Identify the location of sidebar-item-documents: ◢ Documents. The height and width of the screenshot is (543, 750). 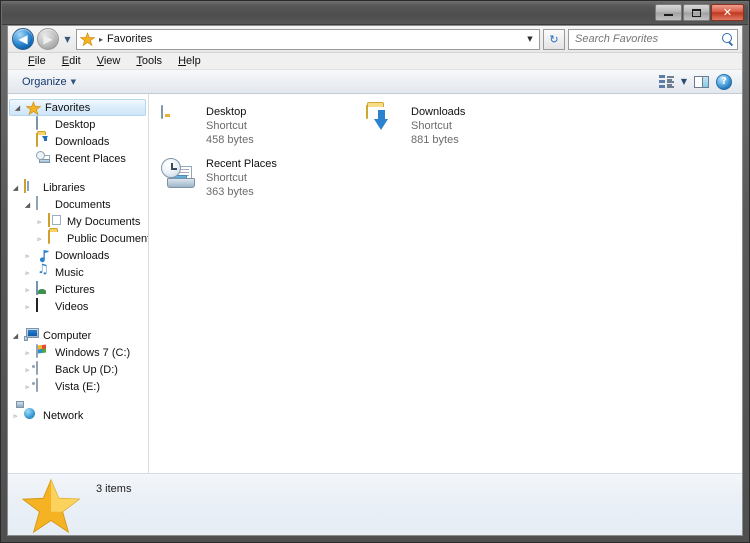
(78, 204).